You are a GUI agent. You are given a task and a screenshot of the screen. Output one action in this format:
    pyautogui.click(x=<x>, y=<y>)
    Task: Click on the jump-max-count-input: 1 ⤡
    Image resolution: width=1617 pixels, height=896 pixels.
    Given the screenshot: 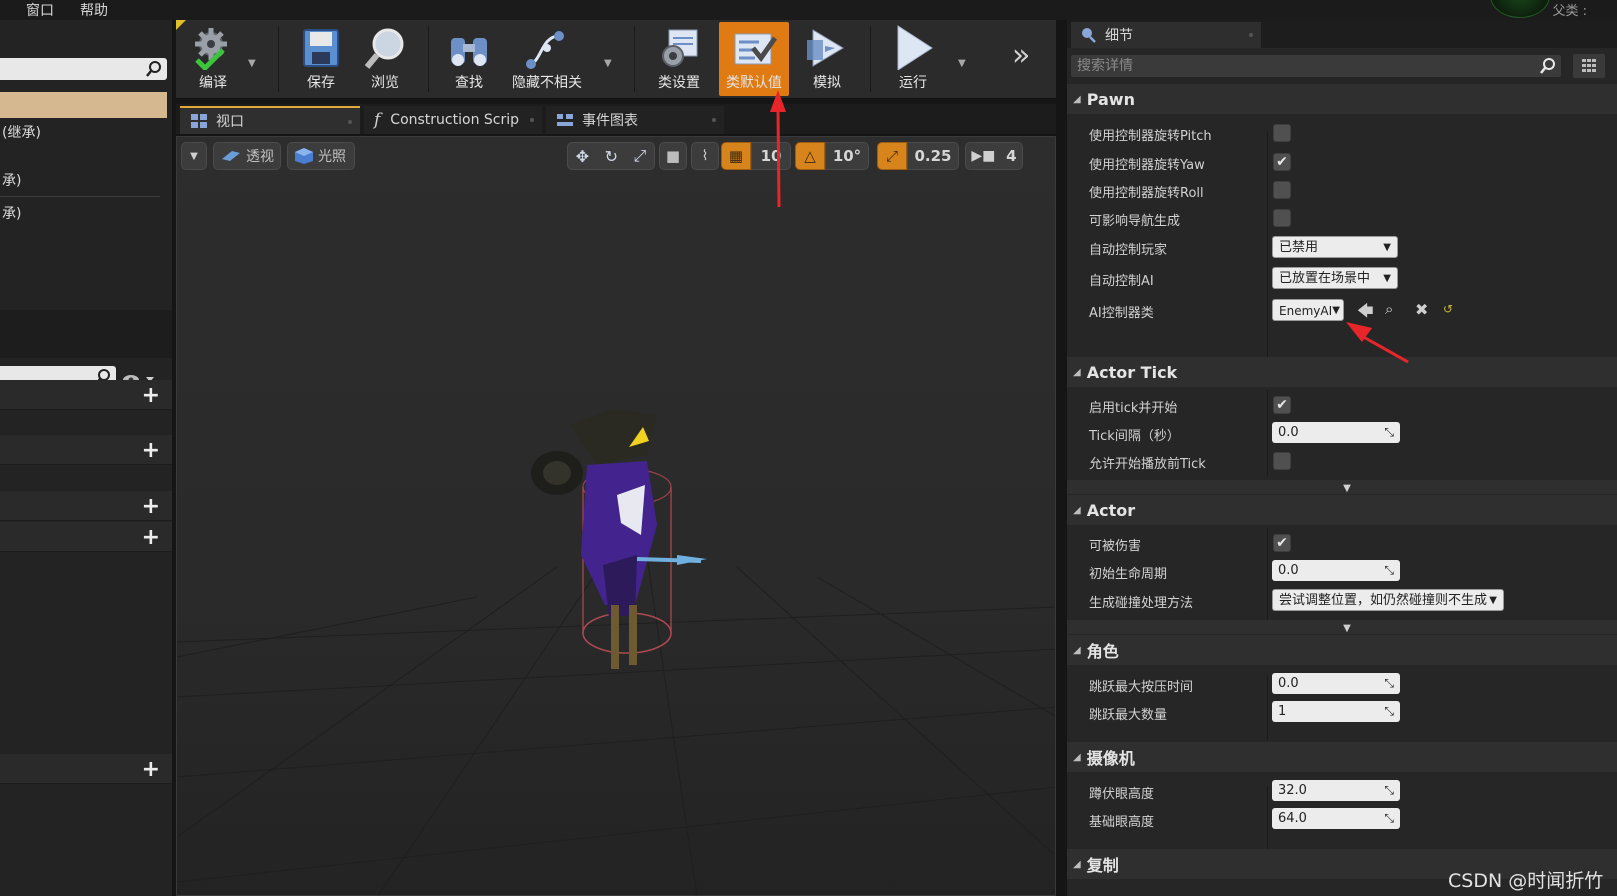 What is the action you would take?
    pyautogui.click(x=1336, y=711)
    